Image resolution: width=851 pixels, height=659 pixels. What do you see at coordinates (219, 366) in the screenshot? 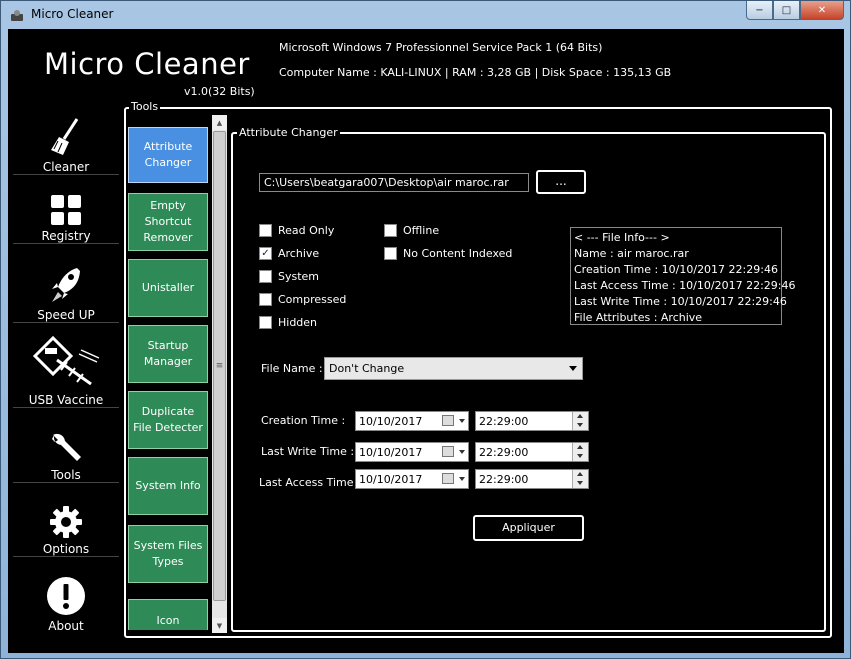
I see `scroll-thumb: ≡` at bounding box center [219, 366].